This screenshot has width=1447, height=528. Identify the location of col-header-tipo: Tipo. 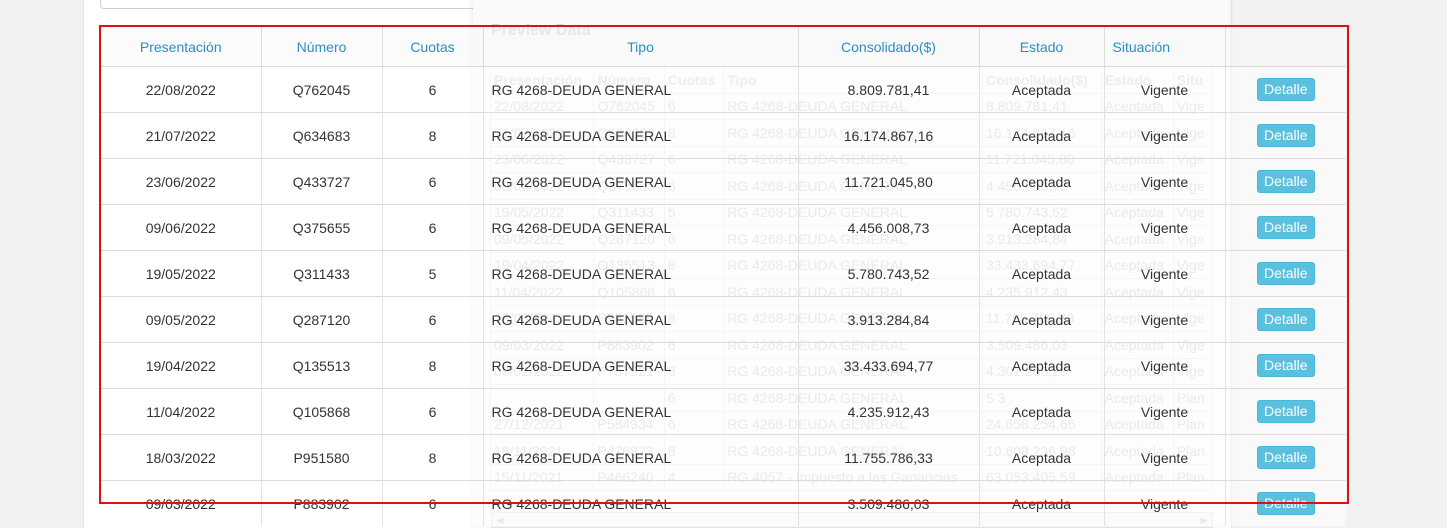
(641, 47).